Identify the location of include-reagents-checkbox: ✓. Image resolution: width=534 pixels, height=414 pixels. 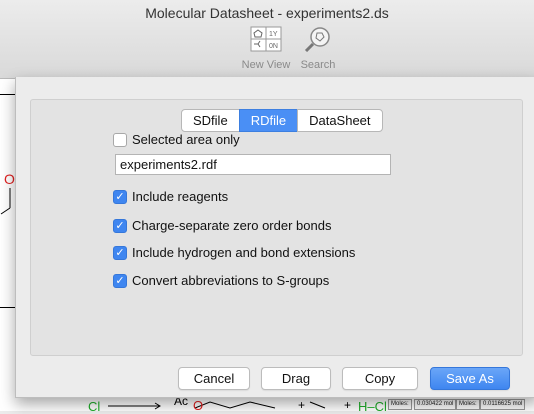
(120, 196).